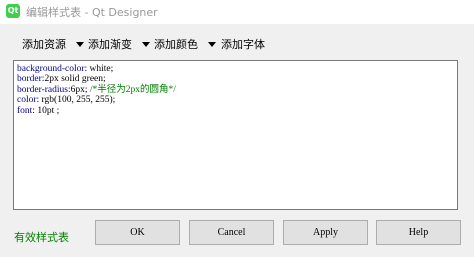  I want to click on css-property: color:, so click(28, 100).